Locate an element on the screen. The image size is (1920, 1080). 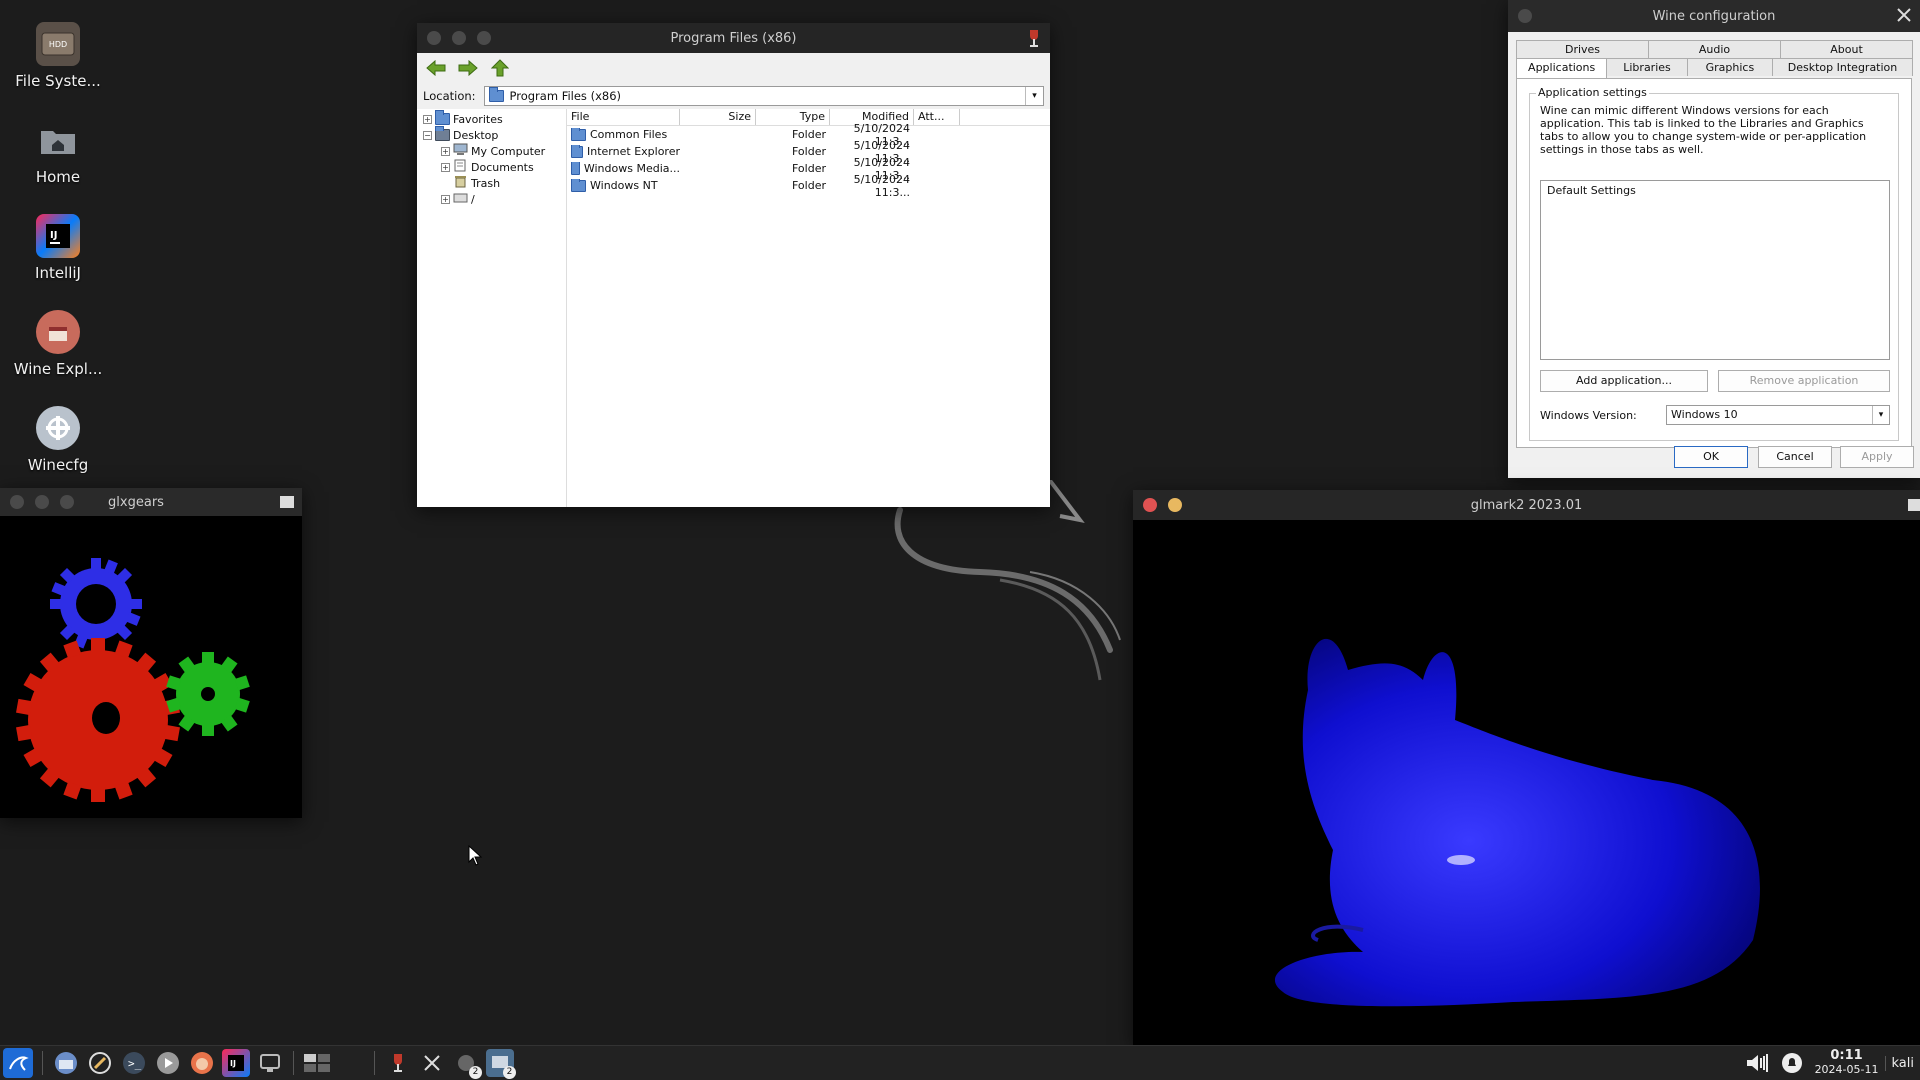
glxgears-task-icon: 2 is located at coordinates (467, 1064).